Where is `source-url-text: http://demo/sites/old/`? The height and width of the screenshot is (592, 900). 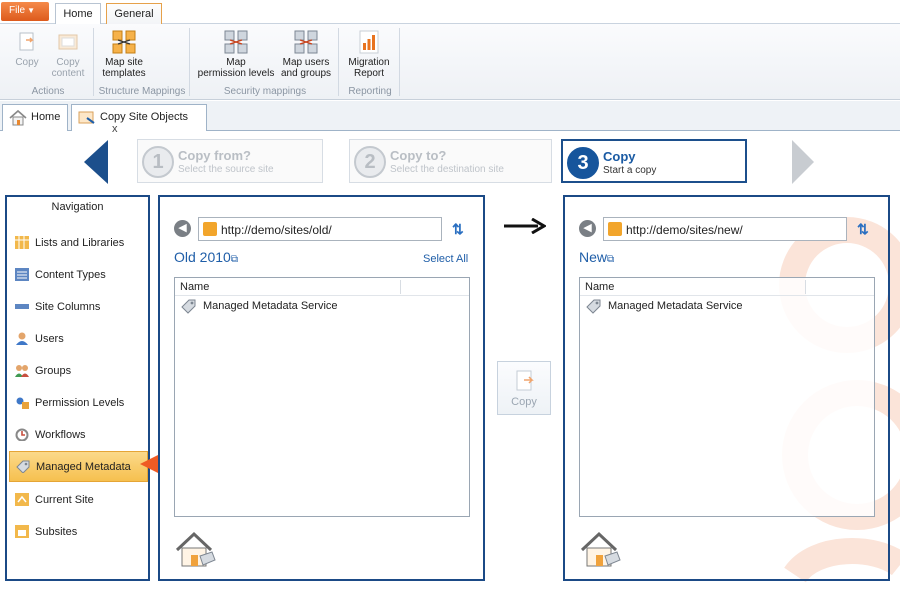 source-url-text: http://demo/sites/old/ is located at coordinates (276, 230).